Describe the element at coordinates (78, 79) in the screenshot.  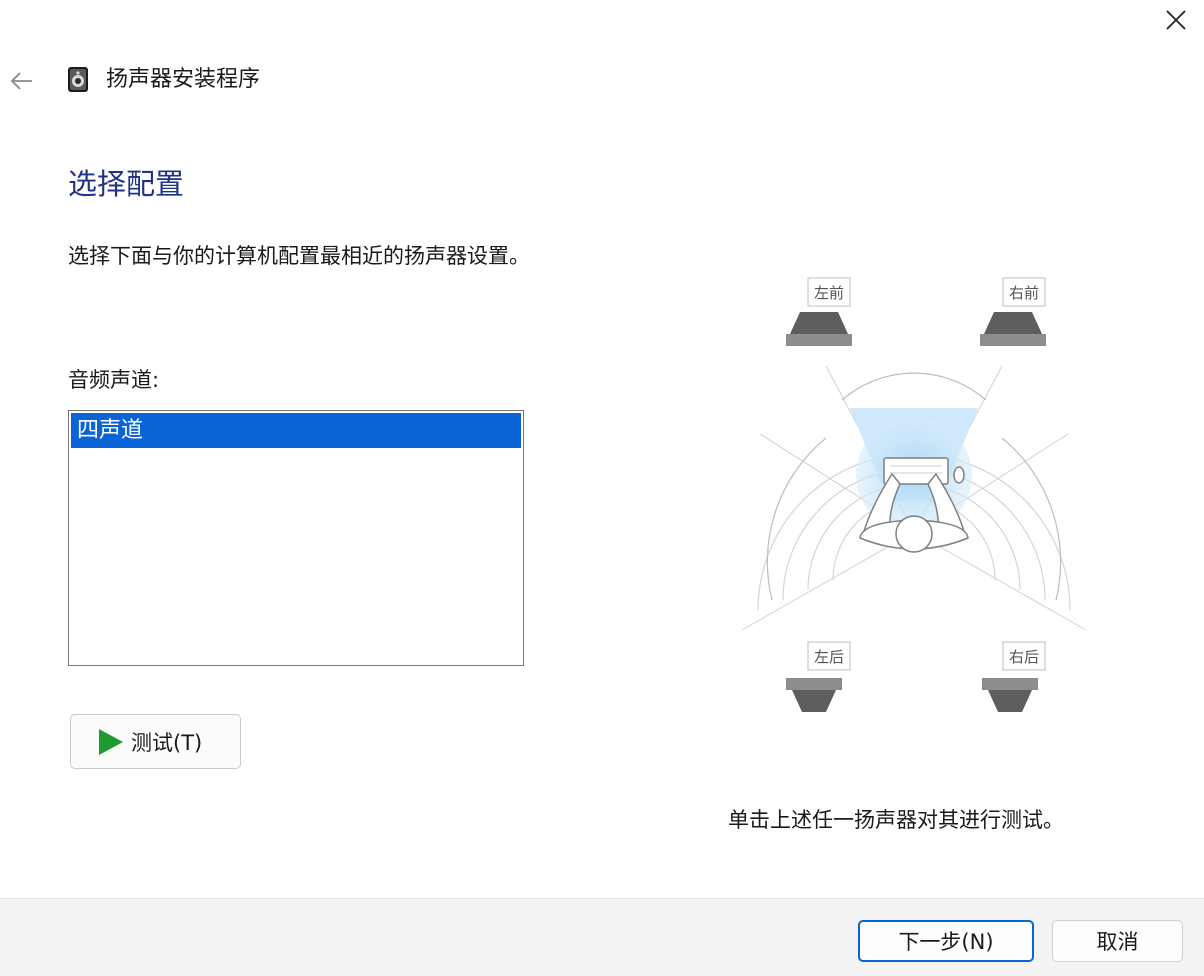
I see `speaker-app-icon` at that location.